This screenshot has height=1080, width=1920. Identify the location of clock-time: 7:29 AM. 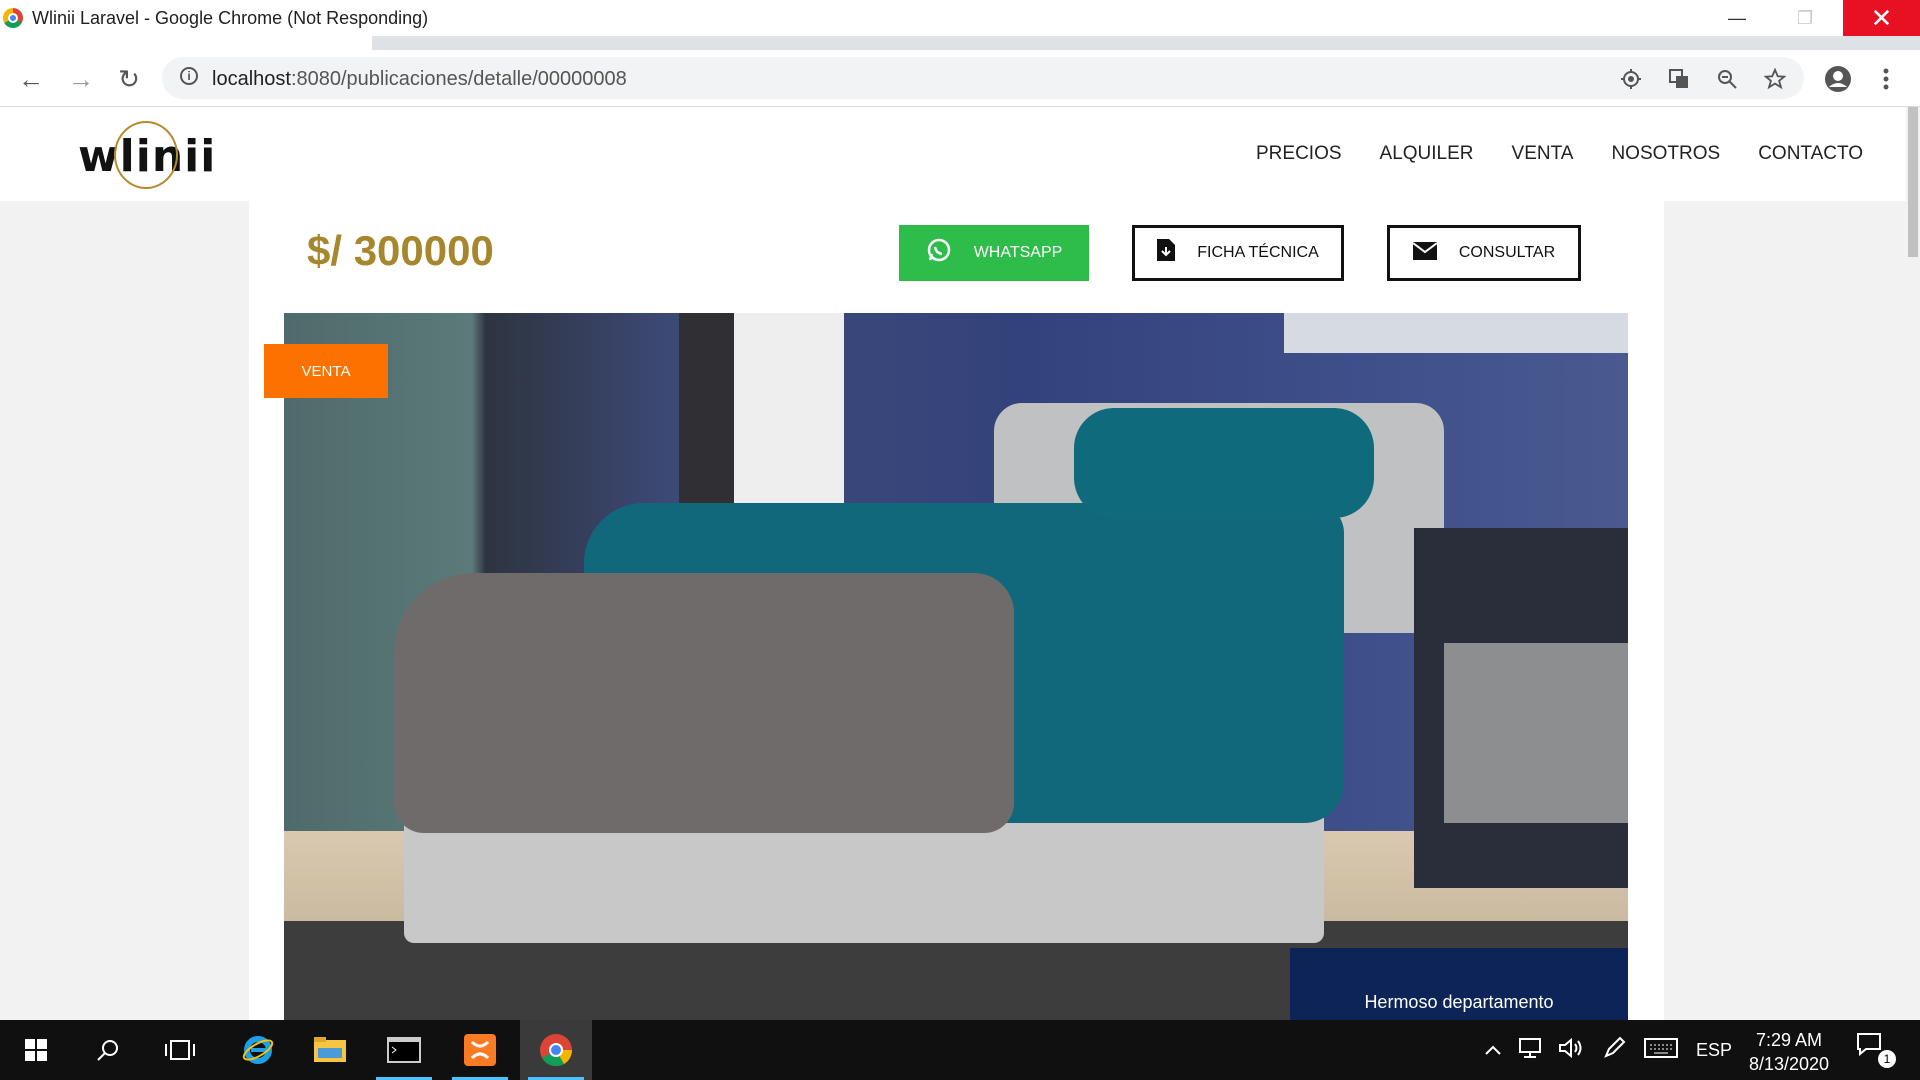
(1789, 1040).